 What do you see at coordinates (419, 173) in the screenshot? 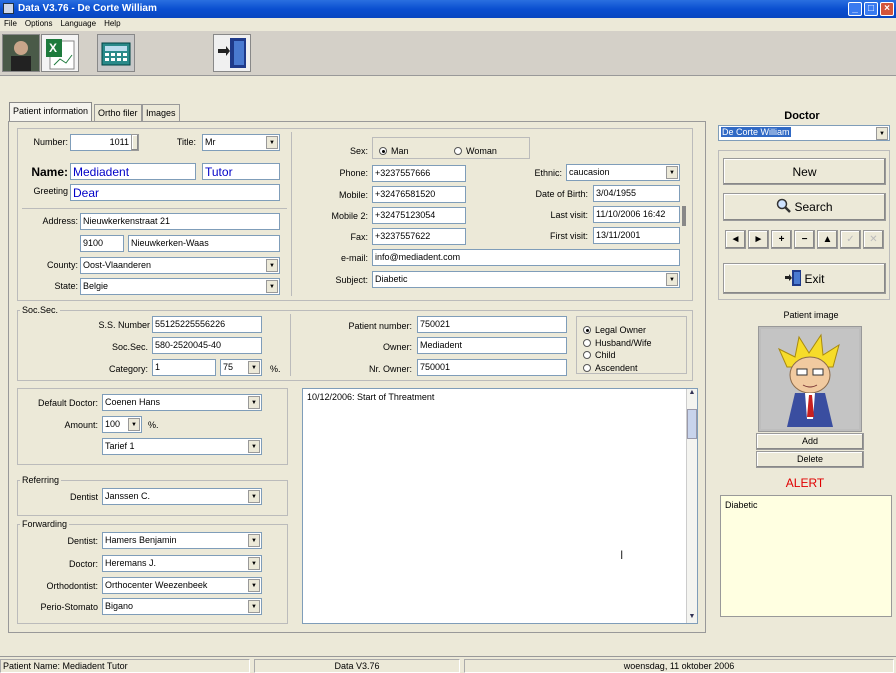
I see `phone-field: +3237557666` at bounding box center [419, 173].